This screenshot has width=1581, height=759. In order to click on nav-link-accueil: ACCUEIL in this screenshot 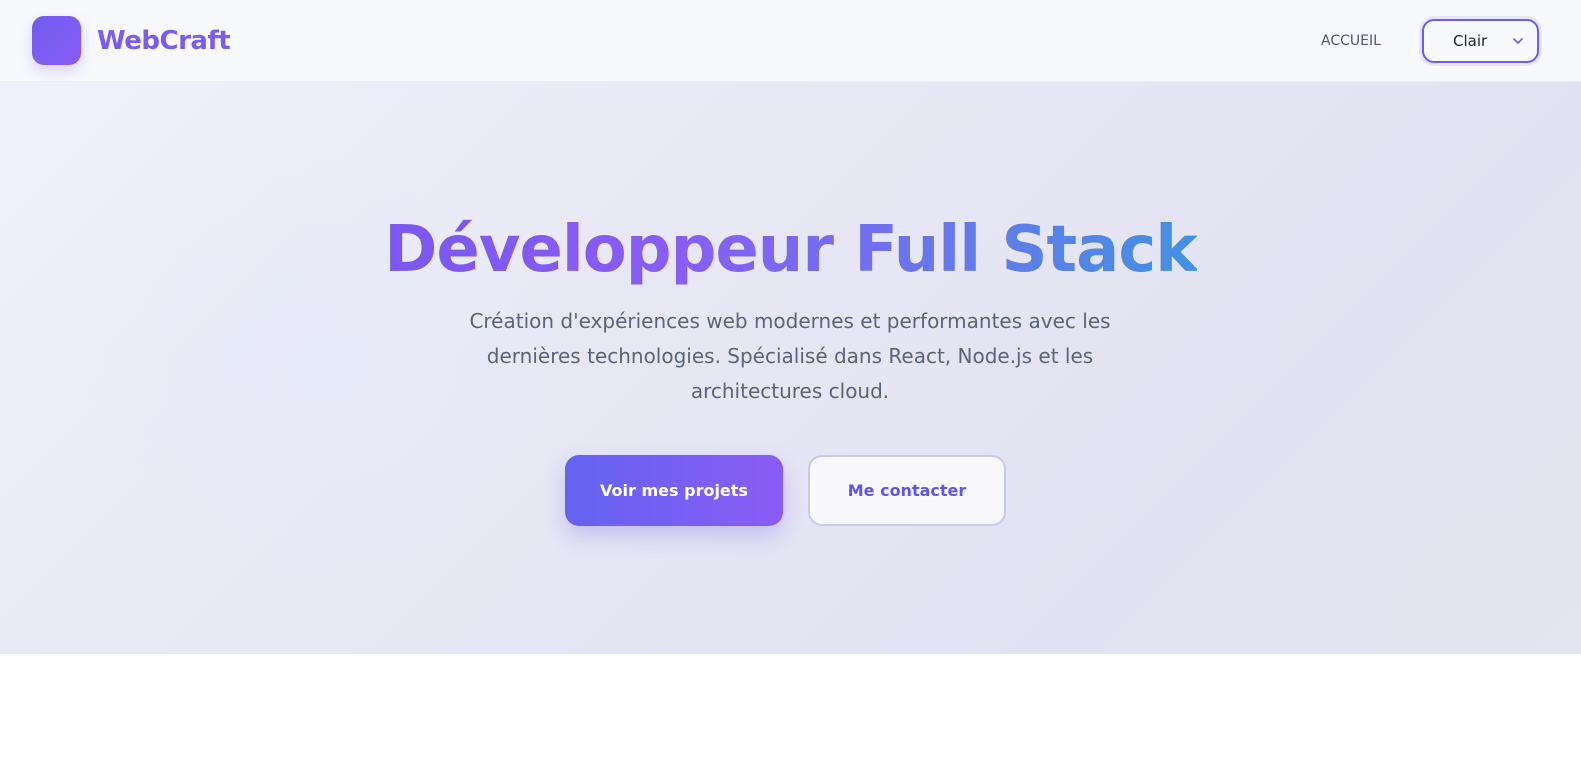, I will do `click(1351, 41)`.